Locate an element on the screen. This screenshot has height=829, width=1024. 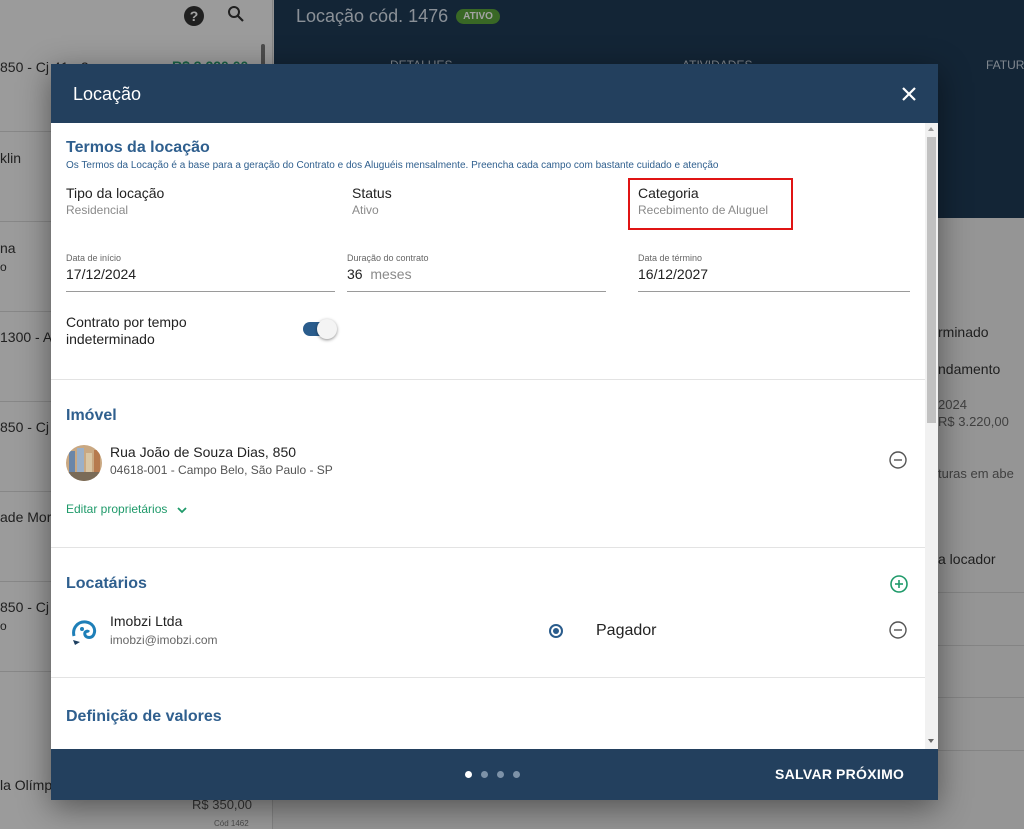
edit-owners-link: Editar proprietários is located at coordinates (126, 509).